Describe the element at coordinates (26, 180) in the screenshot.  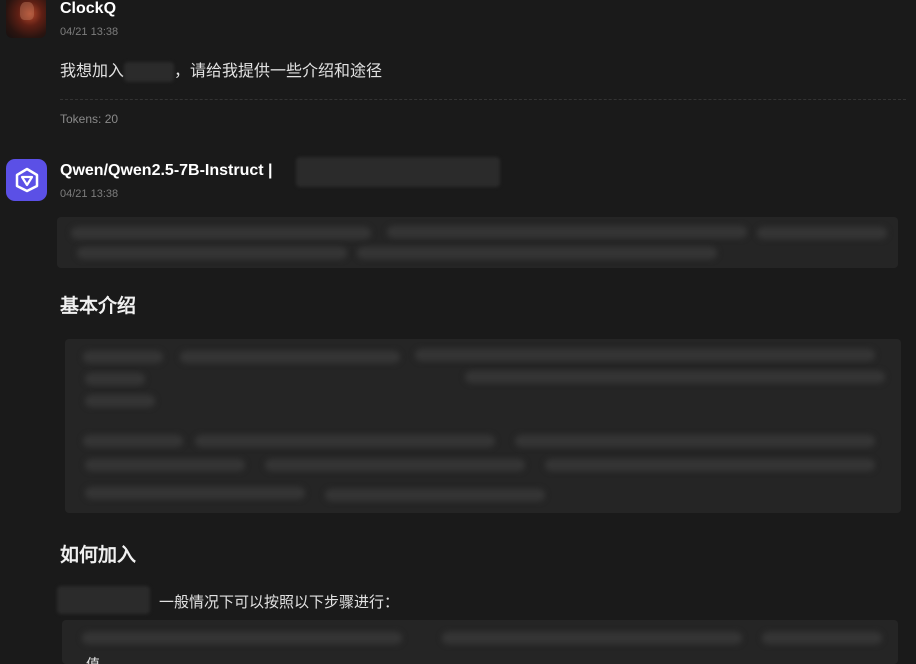
I see `qwen-logo-icon` at that location.